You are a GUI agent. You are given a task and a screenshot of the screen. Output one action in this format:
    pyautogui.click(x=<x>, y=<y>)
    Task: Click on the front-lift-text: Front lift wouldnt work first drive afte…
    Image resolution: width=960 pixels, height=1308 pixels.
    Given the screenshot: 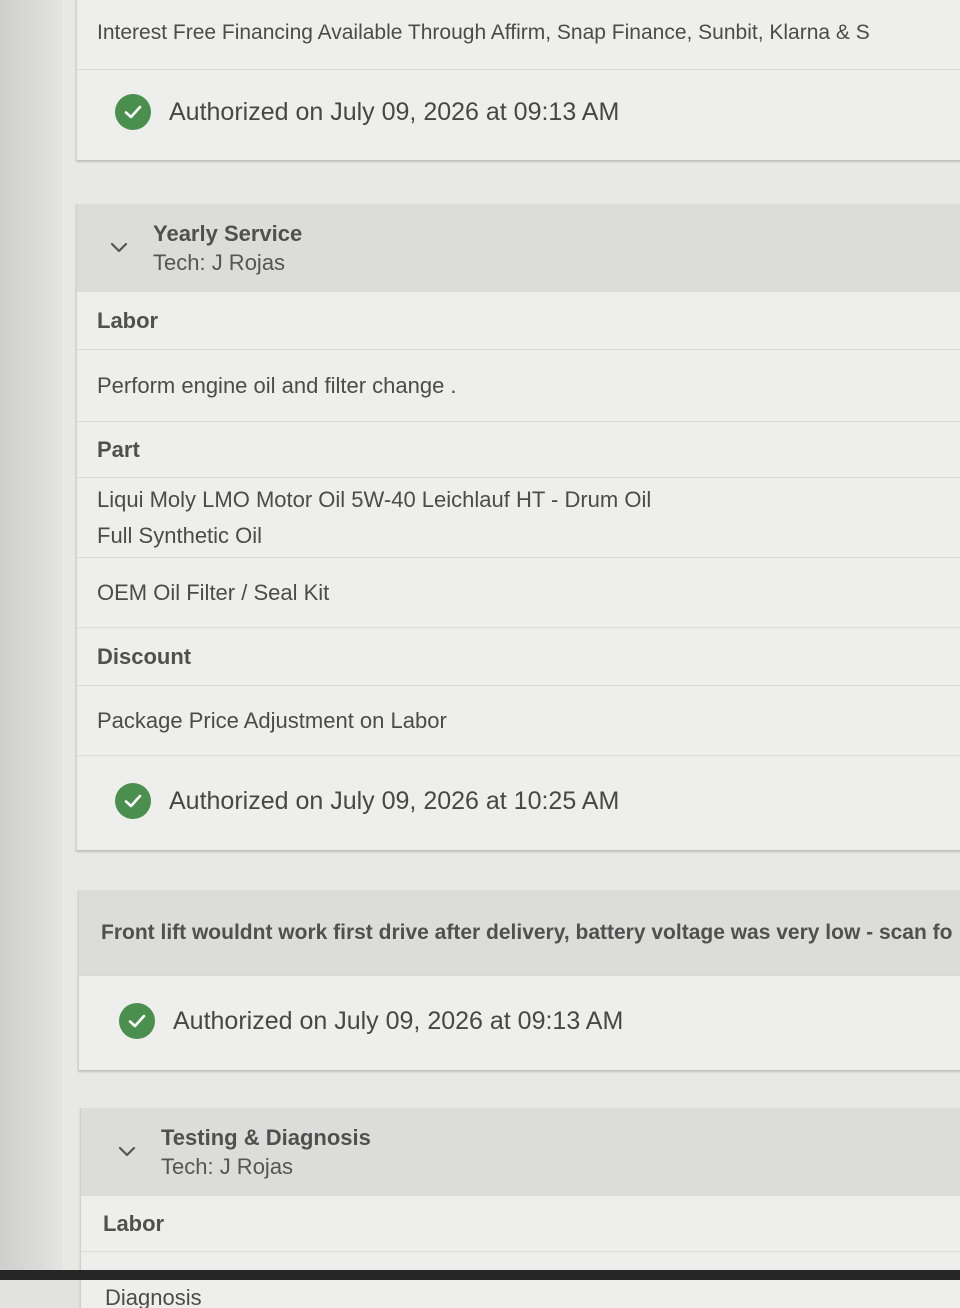 What is the action you would take?
    pyautogui.click(x=527, y=932)
    